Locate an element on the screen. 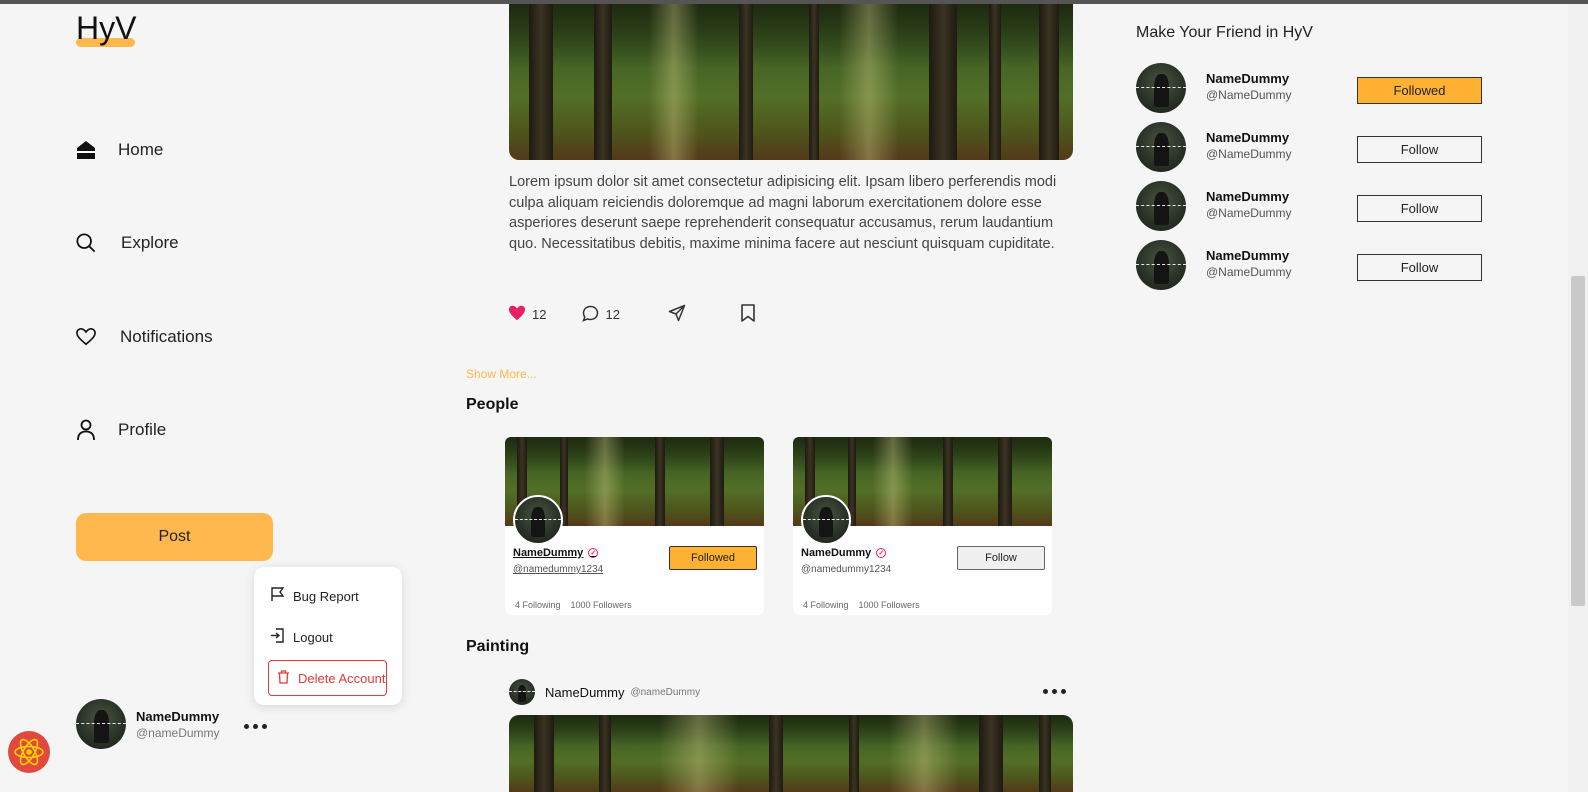 The height and width of the screenshot is (792, 1588). logo-text: HyV is located at coordinates (106, 28).